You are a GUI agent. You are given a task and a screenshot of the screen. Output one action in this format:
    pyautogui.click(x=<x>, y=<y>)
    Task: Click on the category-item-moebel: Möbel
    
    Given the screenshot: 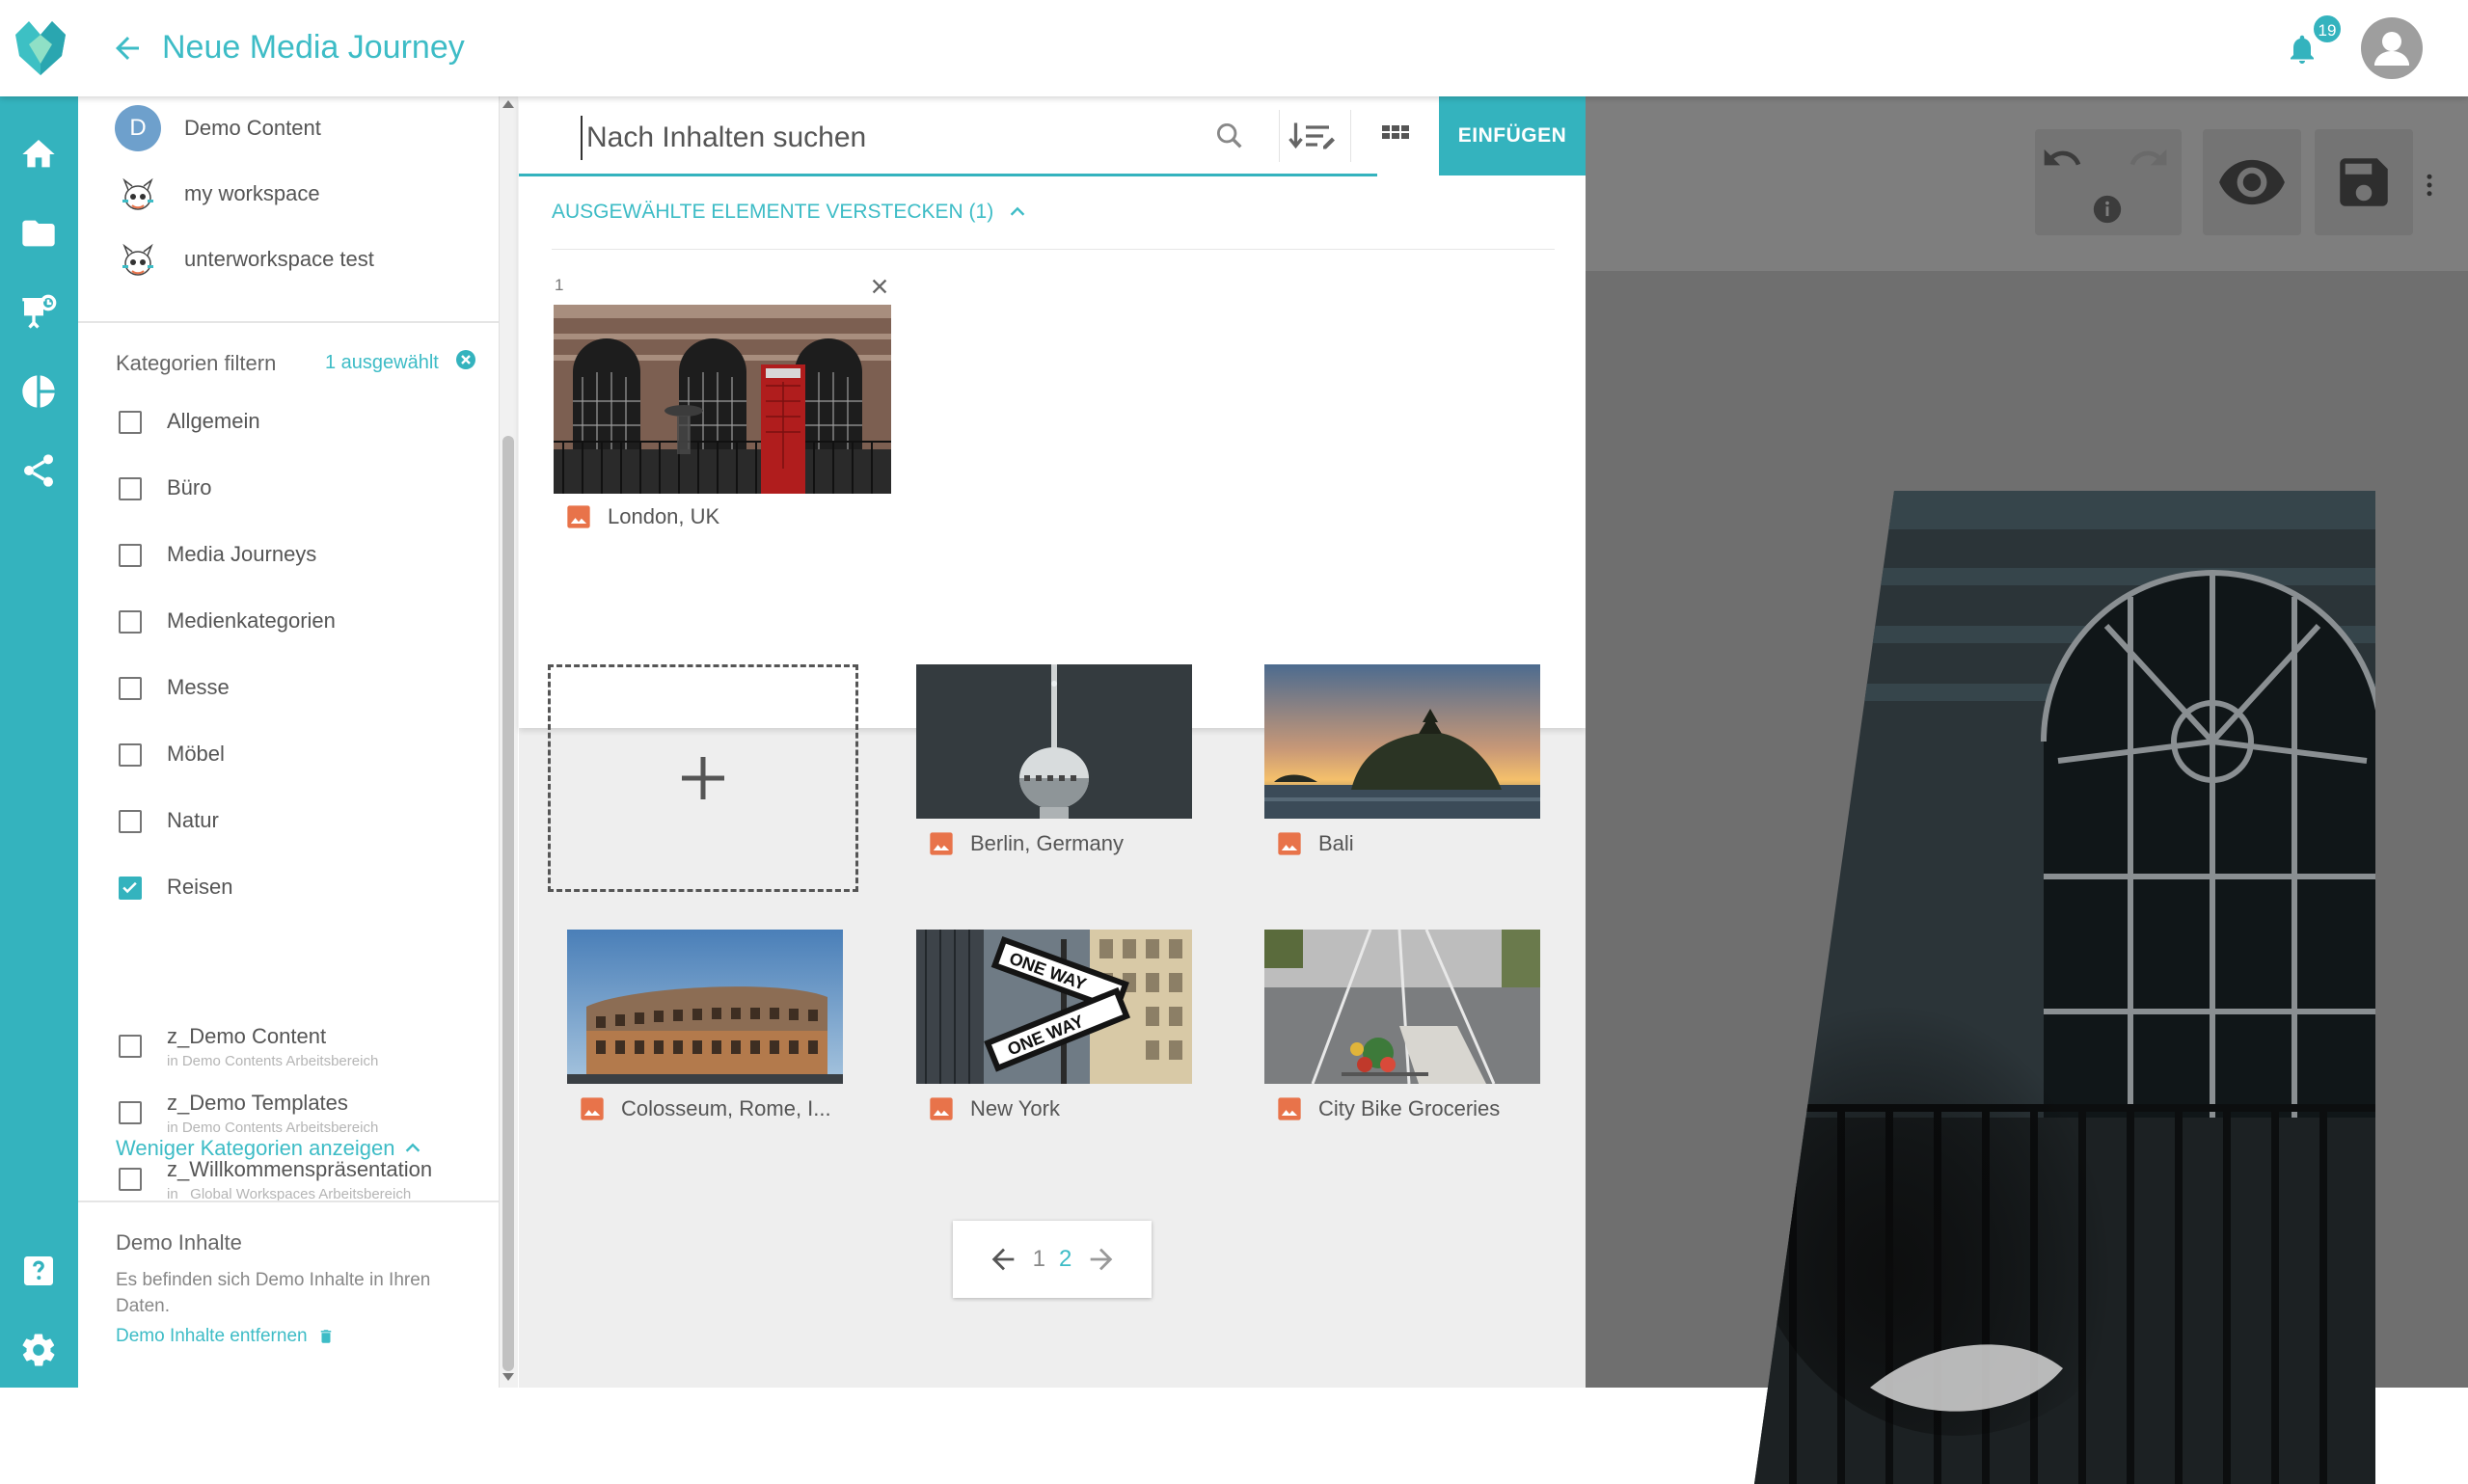 What is the action you would take?
    pyautogui.click(x=297, y=755)
    